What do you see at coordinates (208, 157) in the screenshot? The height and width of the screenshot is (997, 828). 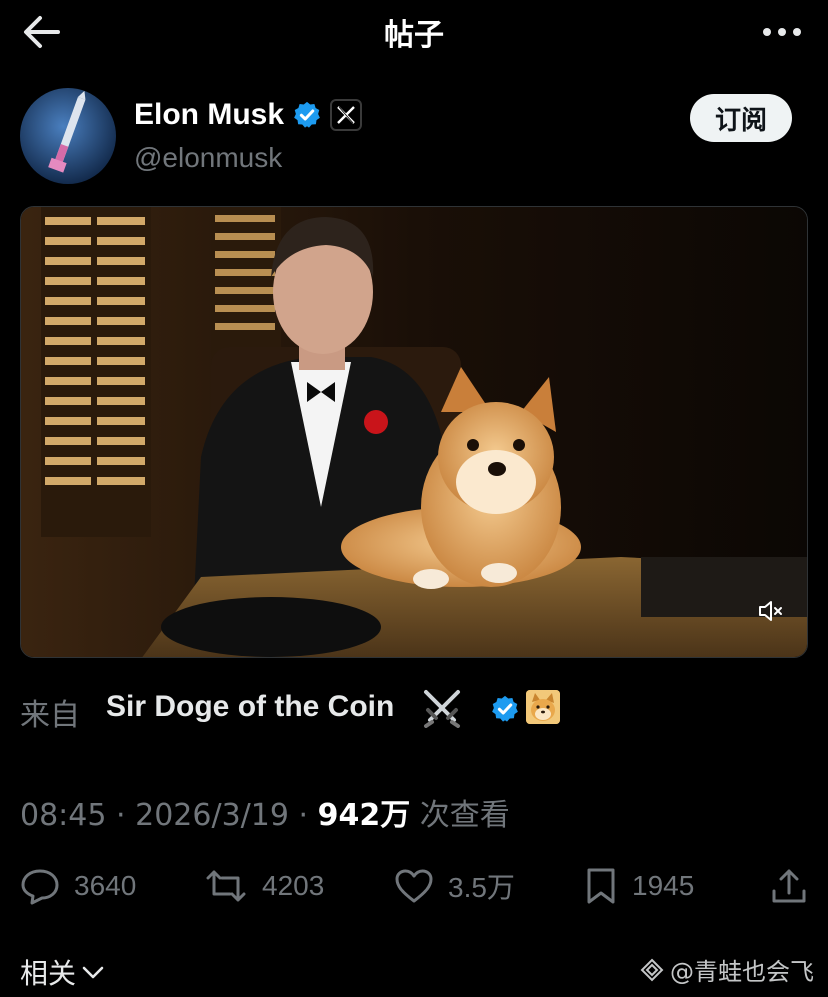 I see `author-handle: @elonmusk` at bounding box center [208, 157].